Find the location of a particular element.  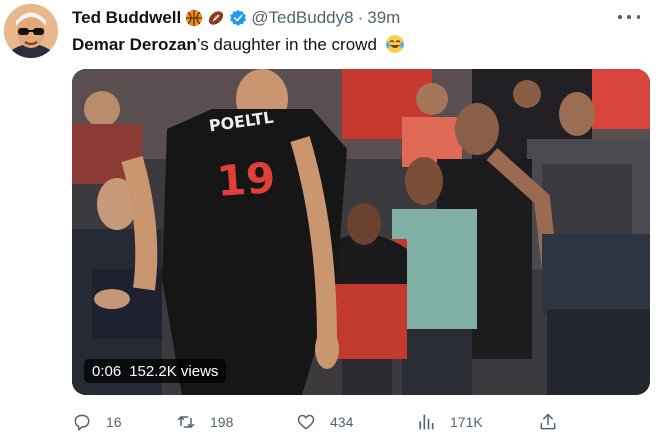

tweet-timestamp: 39m is located at coordinates (383, 18).